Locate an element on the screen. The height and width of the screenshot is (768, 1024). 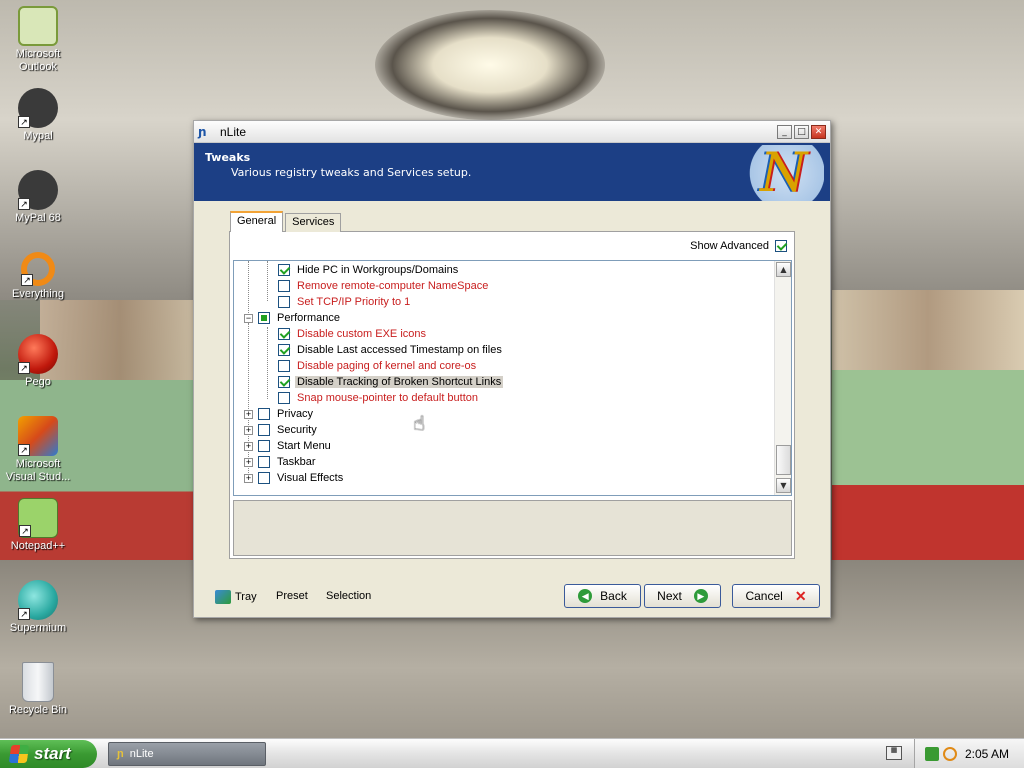
tab-services: Services is located at coordinates (313, 222).